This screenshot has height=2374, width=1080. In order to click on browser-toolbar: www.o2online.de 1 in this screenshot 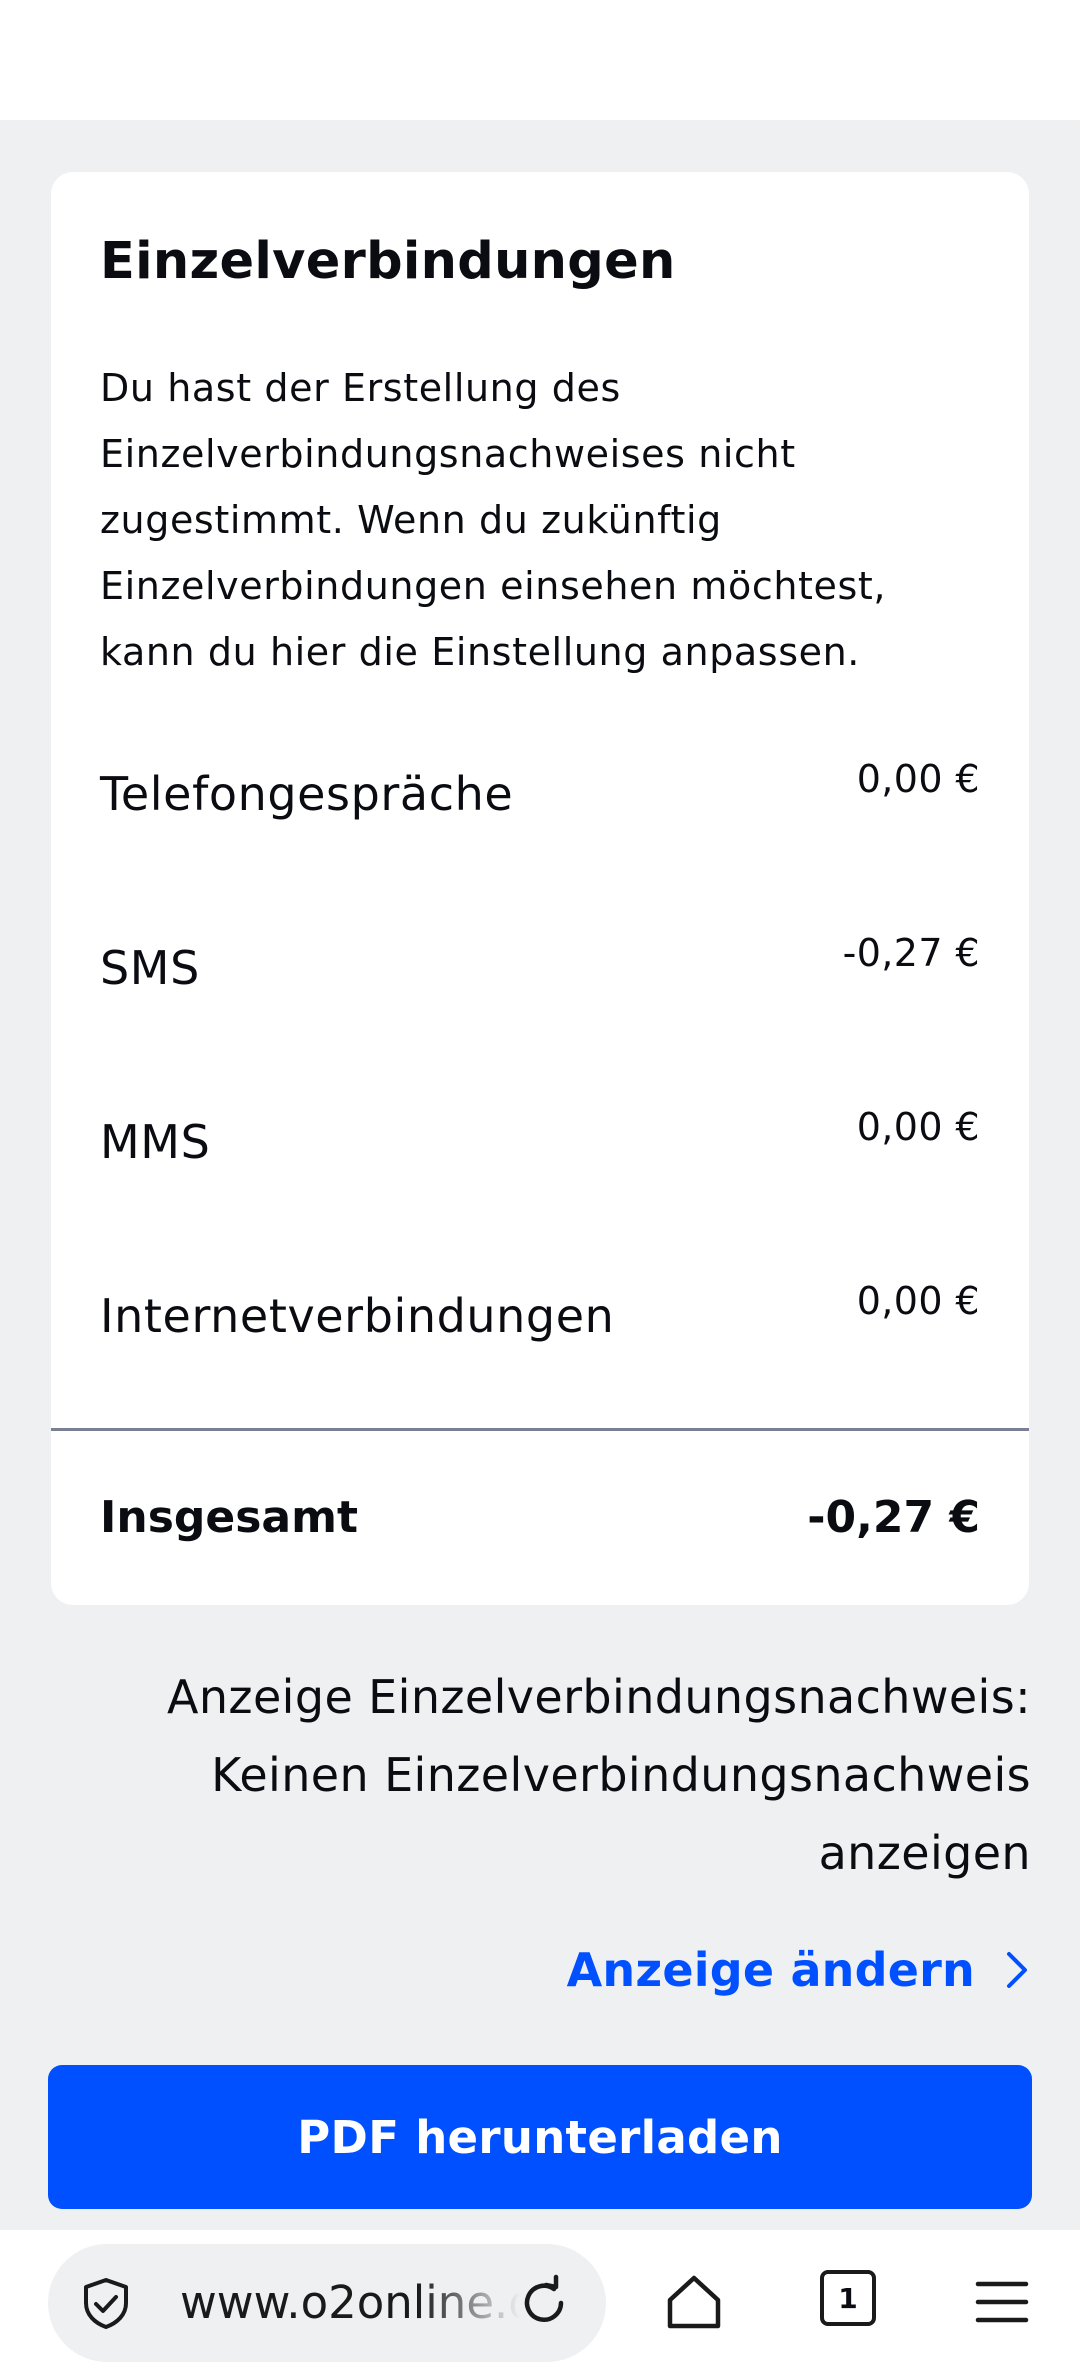, I will do `click(540, 2302)`.